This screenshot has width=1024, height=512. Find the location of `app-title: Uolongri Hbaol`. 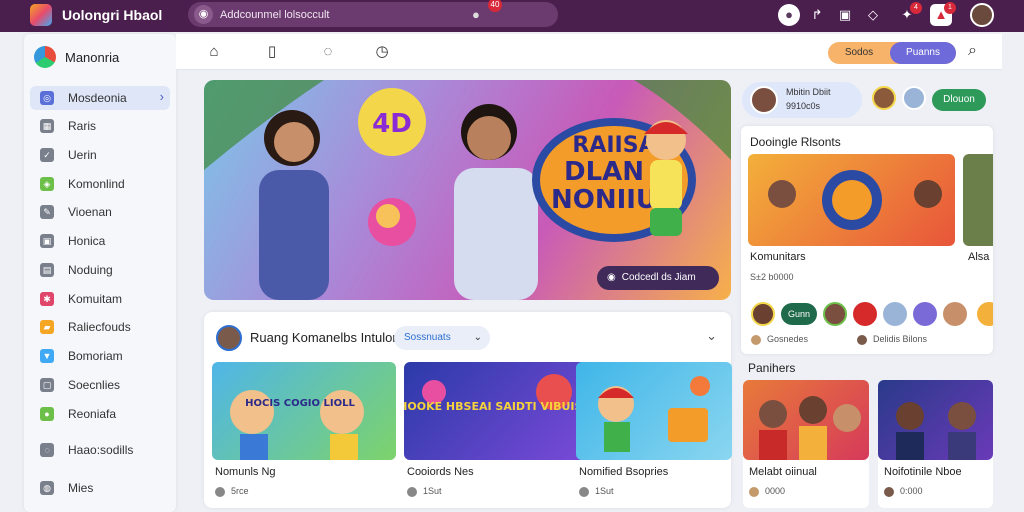

app-title: Uolongri Hbaol is located at coordinates (112, 15).